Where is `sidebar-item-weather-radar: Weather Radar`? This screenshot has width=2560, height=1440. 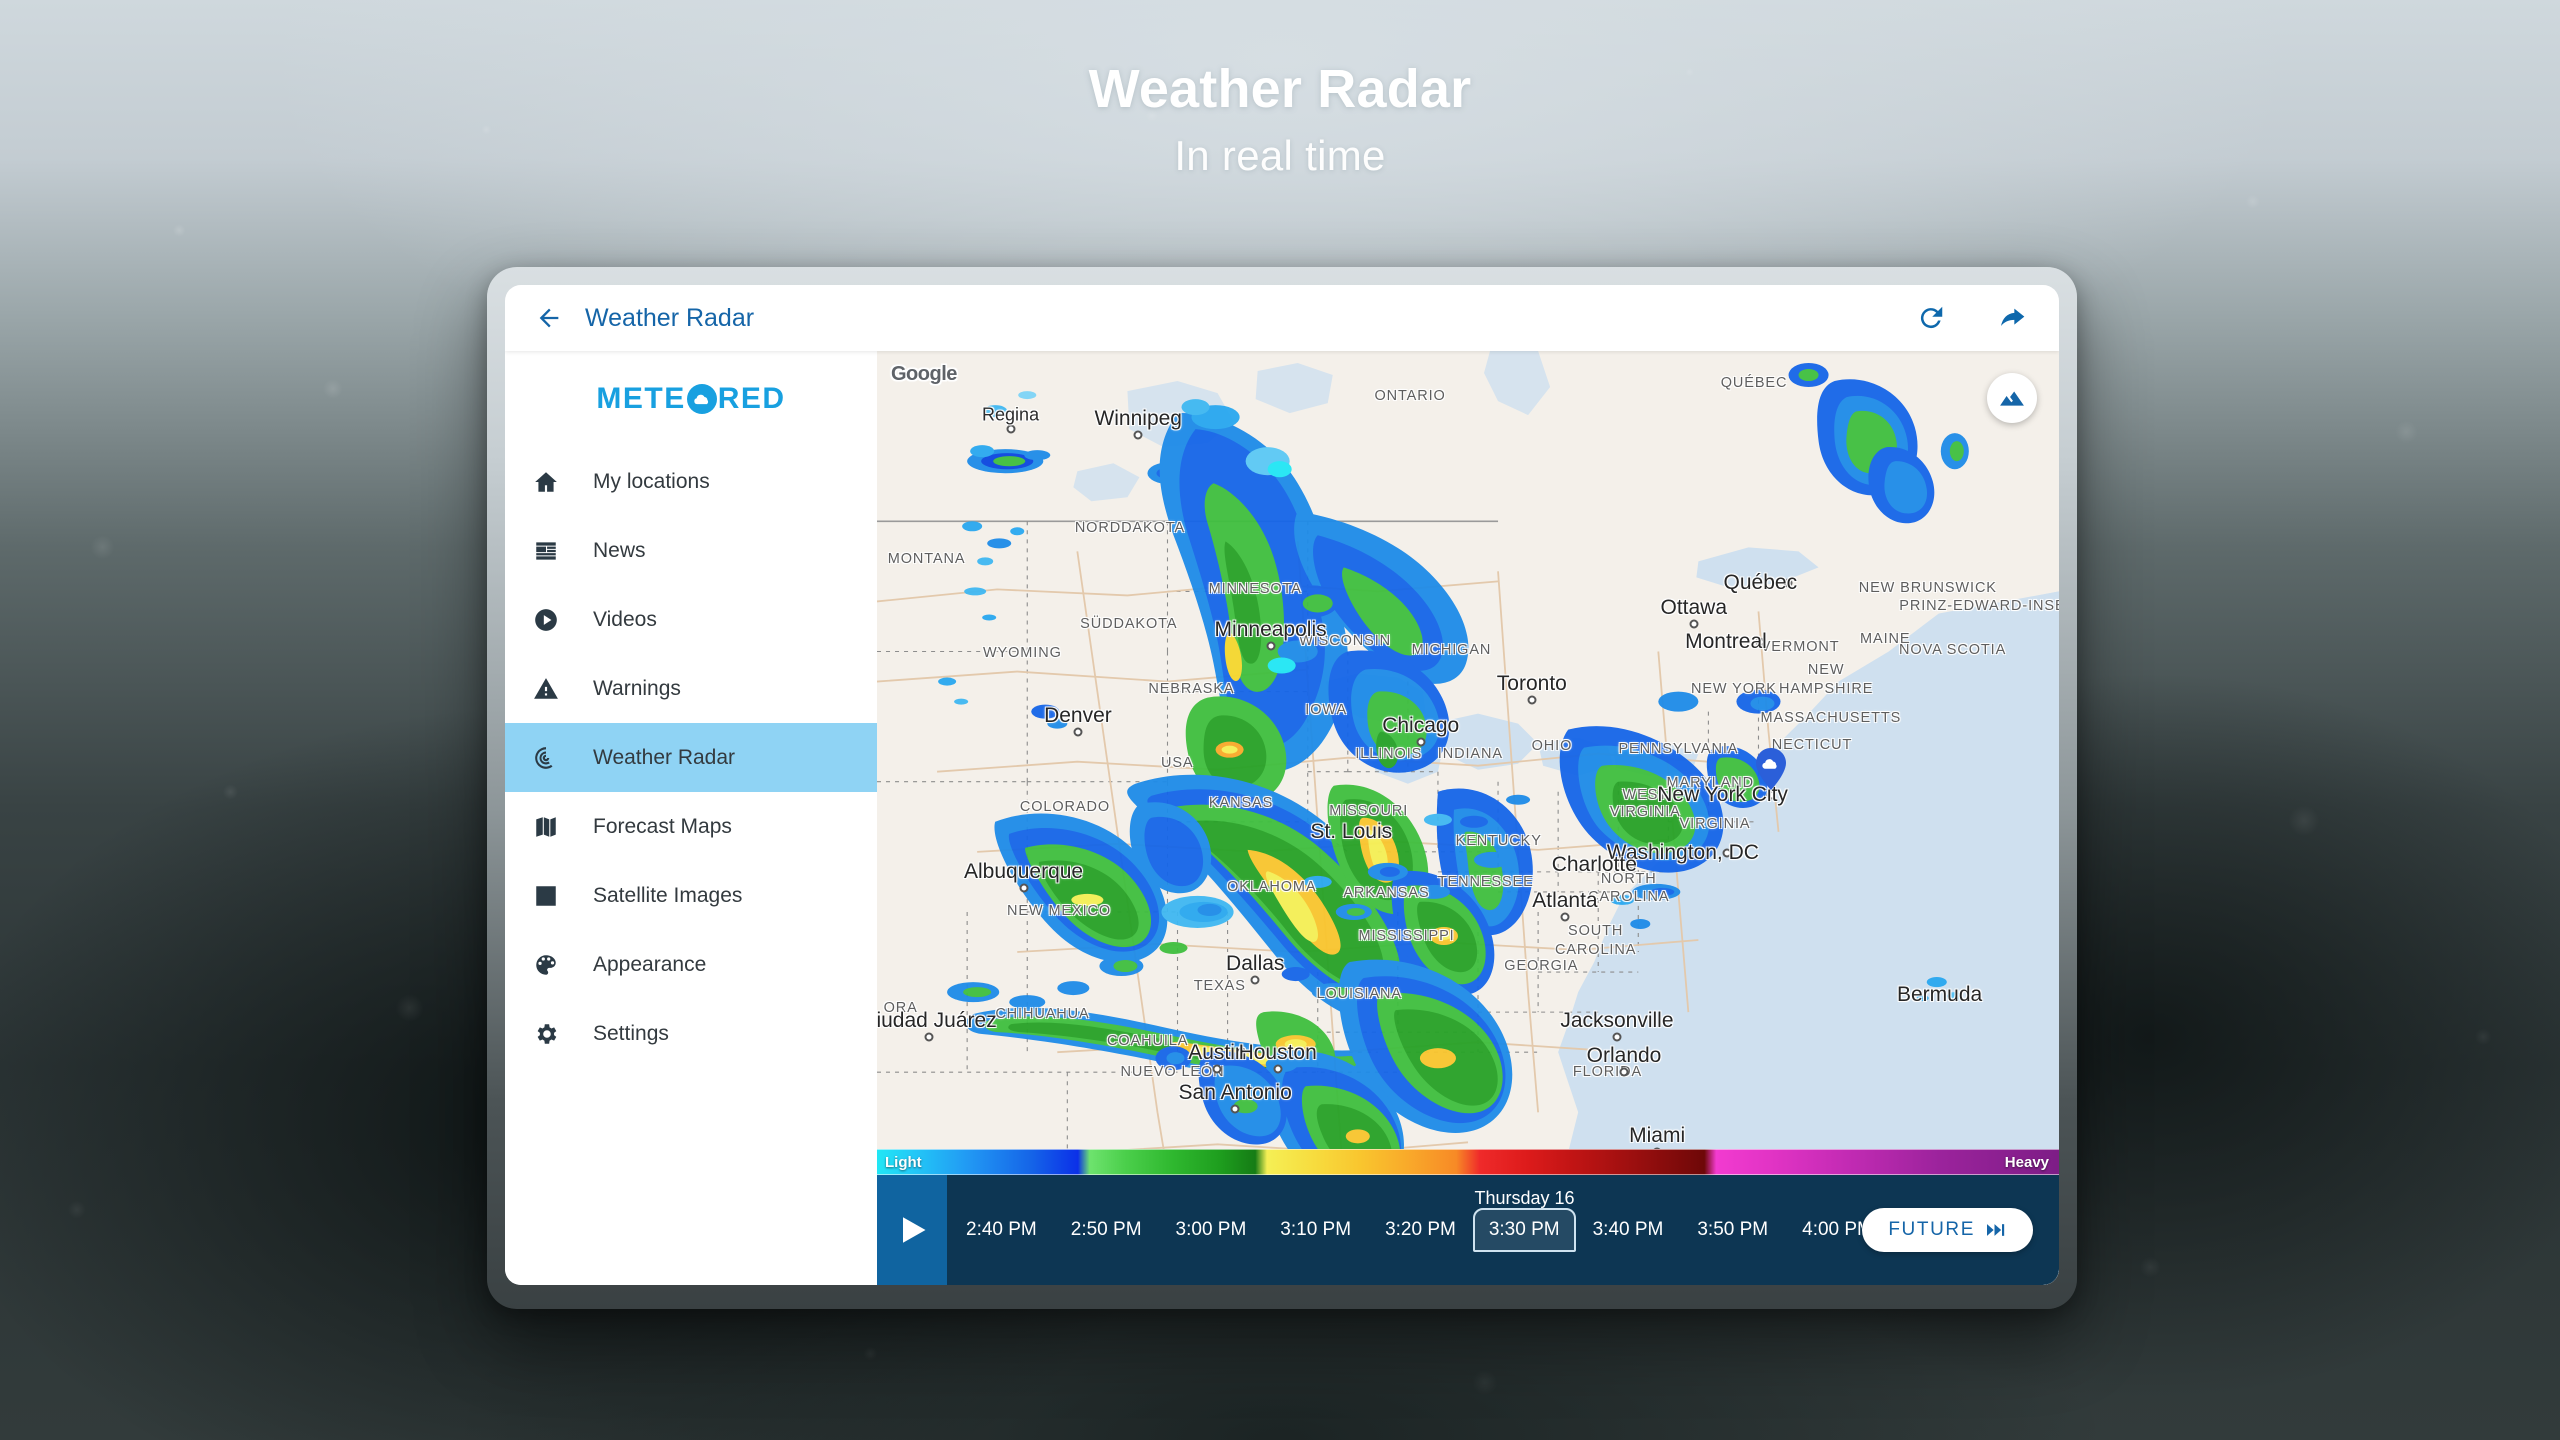
sidebar-item-weather-radar: Weather Radar is located at coordinates (691, 757).